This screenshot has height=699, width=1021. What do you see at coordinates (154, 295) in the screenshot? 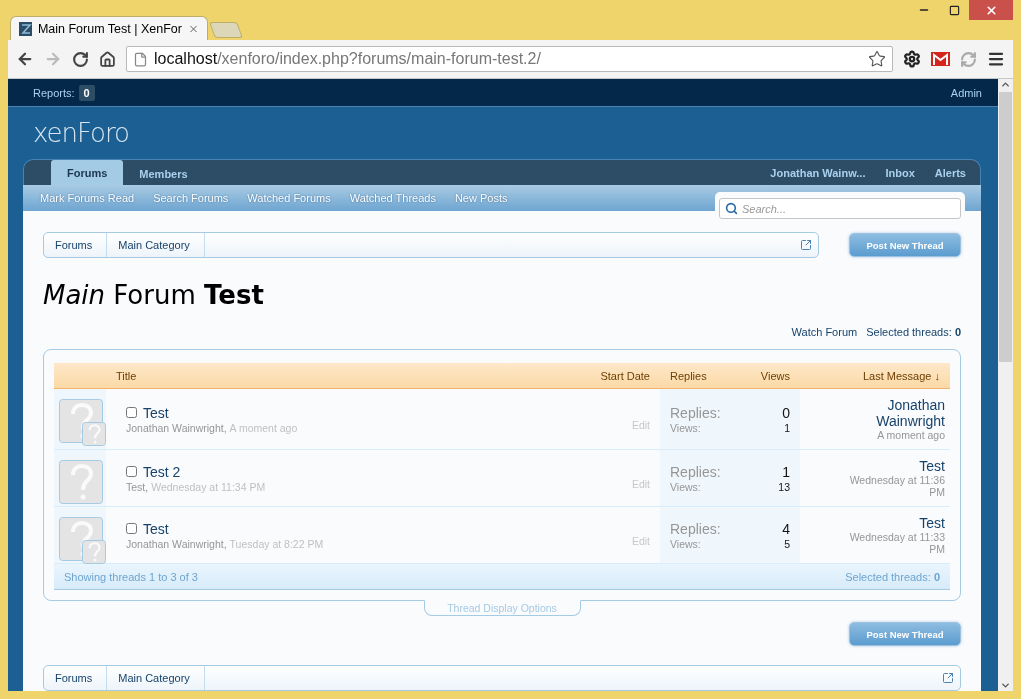
I see `forum-title: Main Forum Test` at bounding box center [154, 295].